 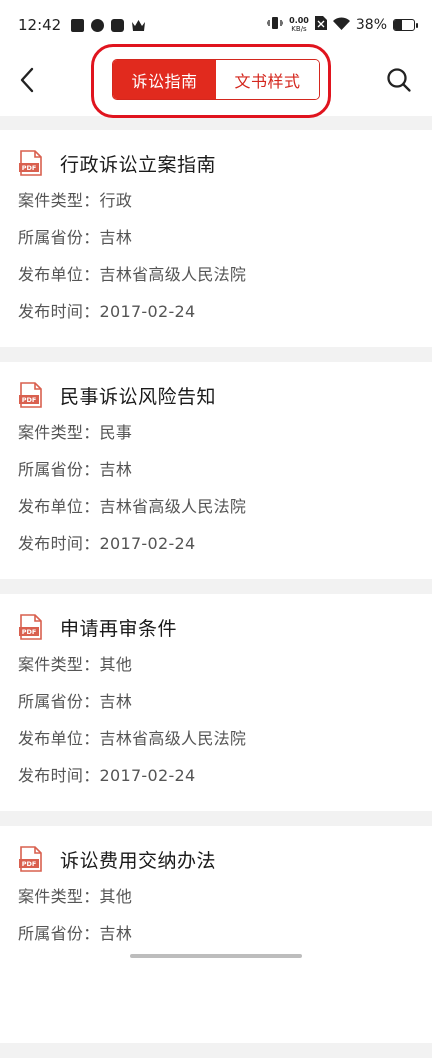 What do you see at coordinates (225, 209) in the screenshot?
I see `field-case-type: 案件类型：行政` at bounding box center [225, 209].